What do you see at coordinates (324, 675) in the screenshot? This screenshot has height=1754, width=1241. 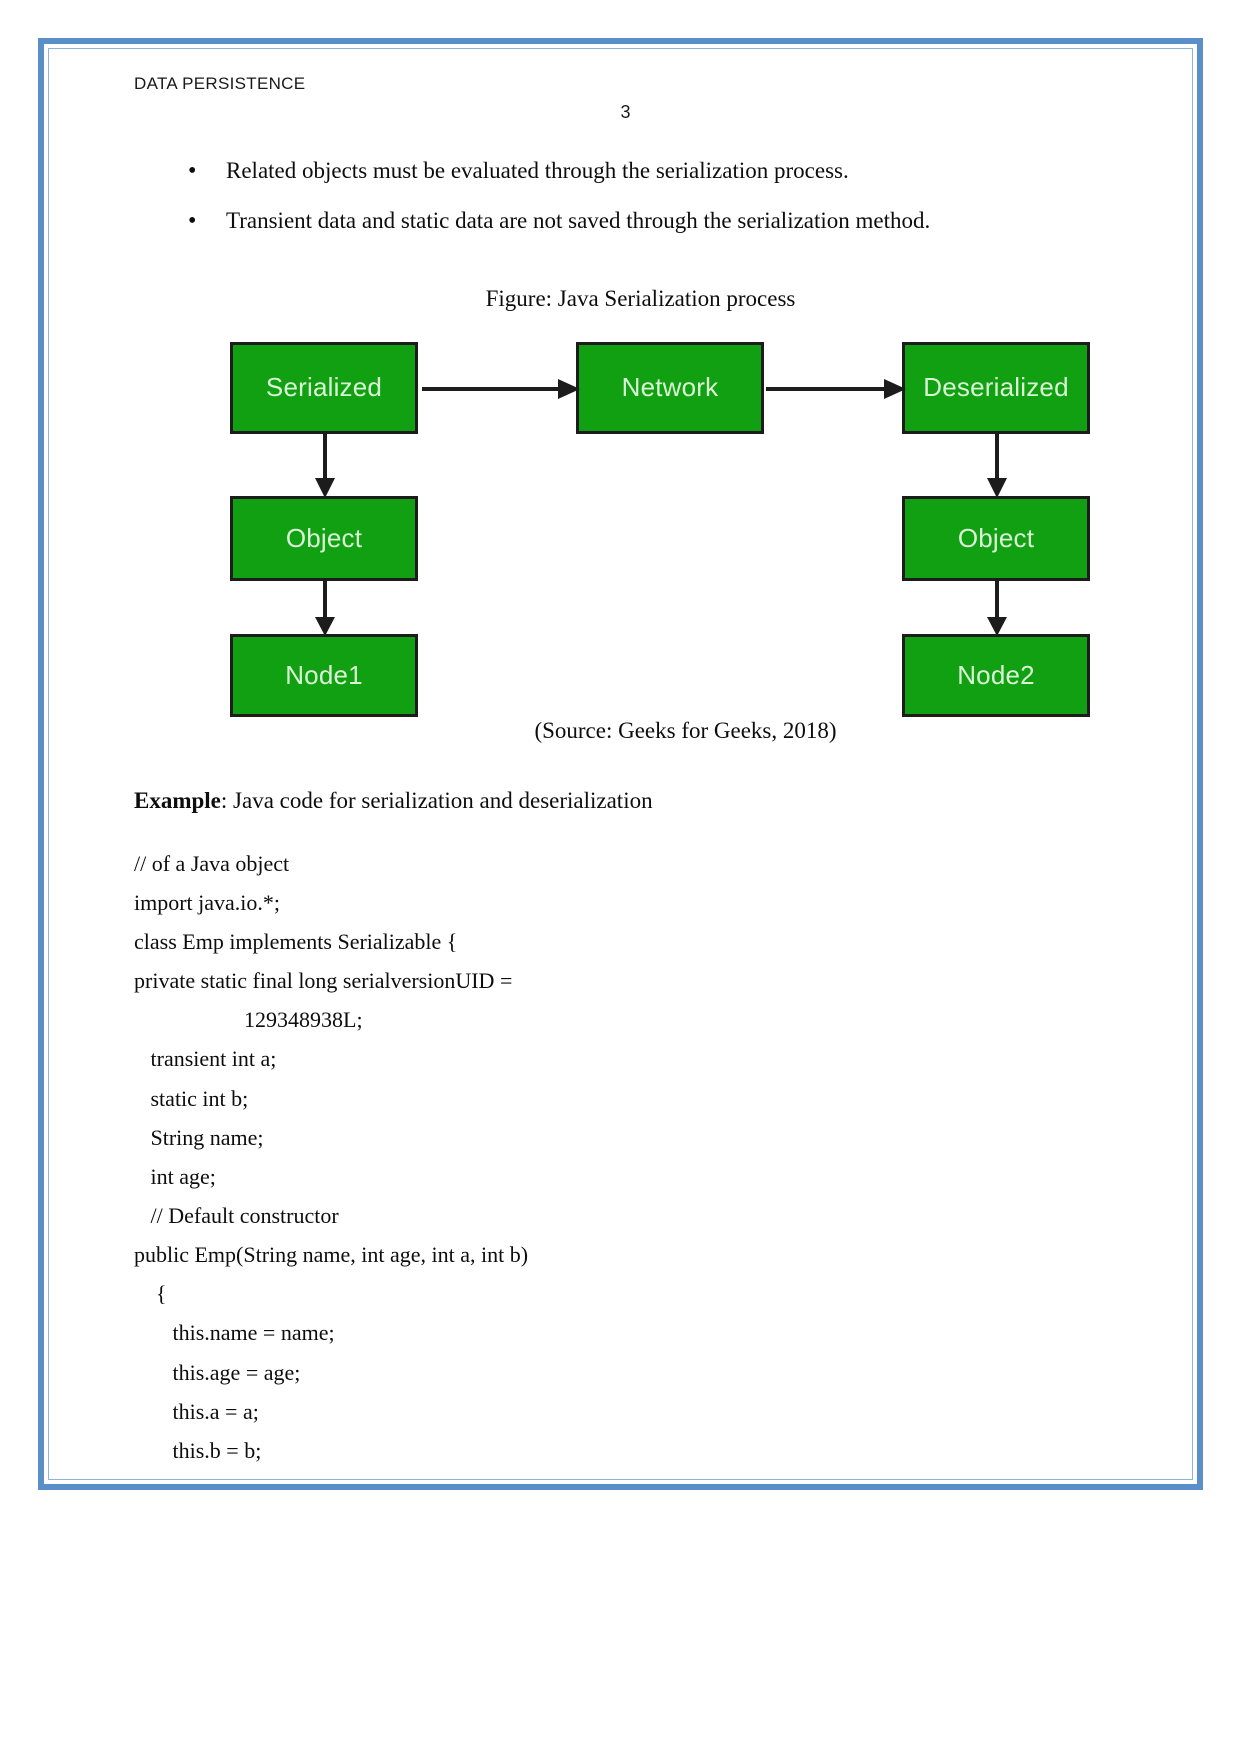 I see `diagram-node-node1: Node1` at bounding box center [324, 675].